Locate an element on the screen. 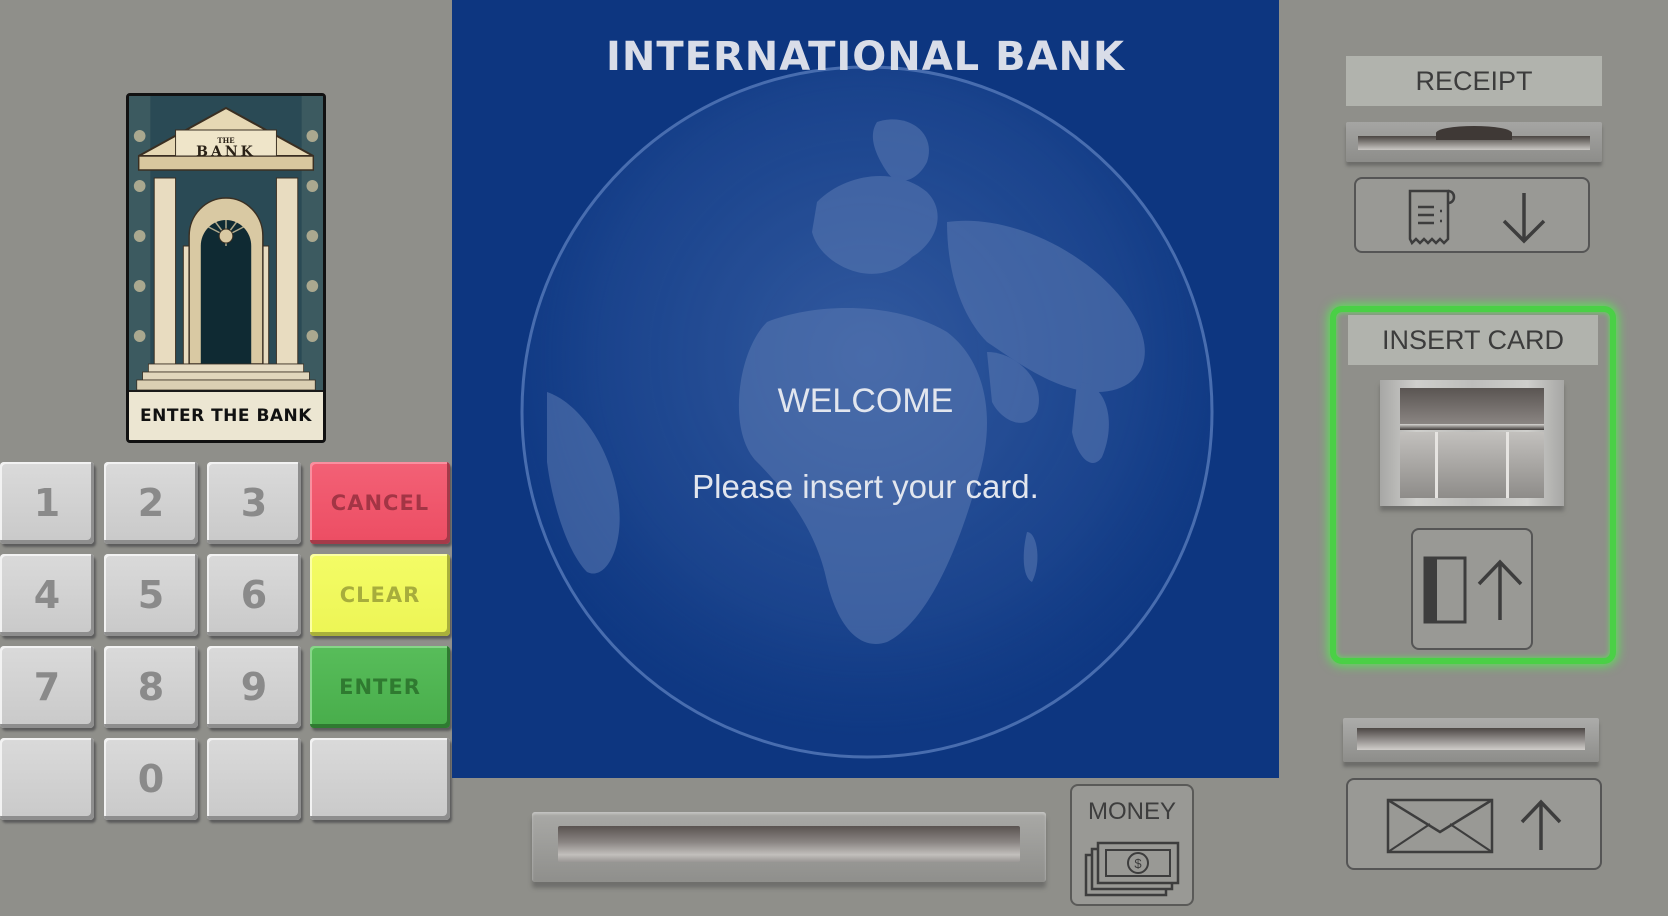 This screenshot has width=1668, height=916. receipt-slot is located at coordinates (1474, 142).